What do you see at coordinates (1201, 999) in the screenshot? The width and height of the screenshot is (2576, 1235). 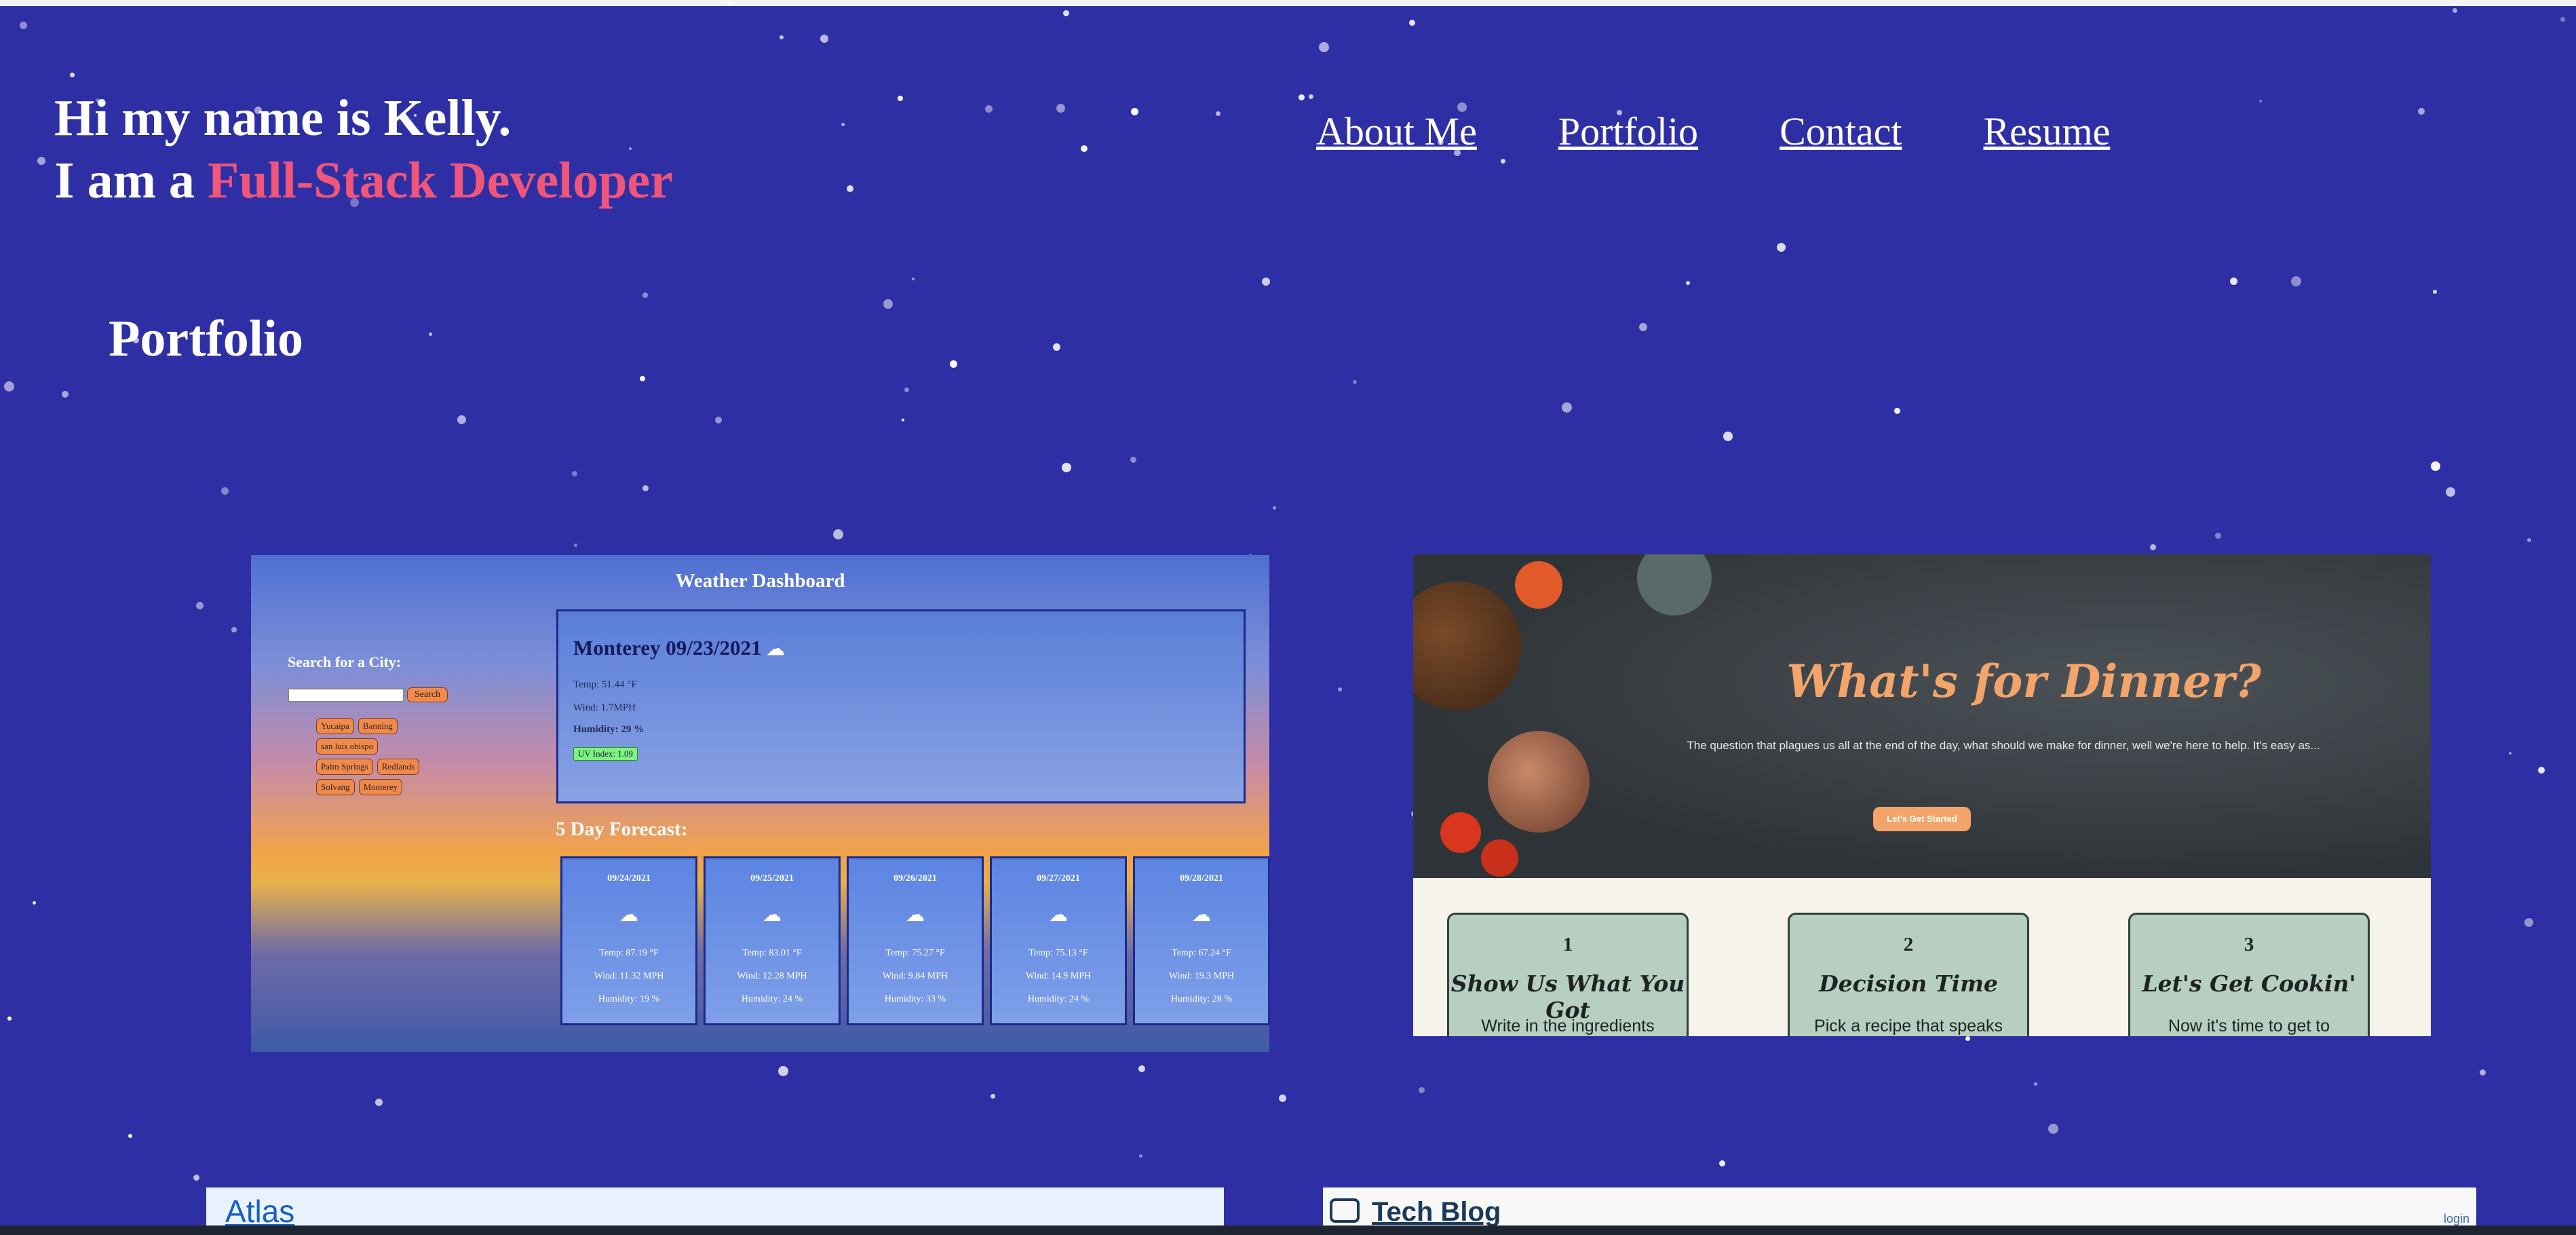 I see `forecast-humidity: Humidity: 28 %` at bounding box center [1201, 999].